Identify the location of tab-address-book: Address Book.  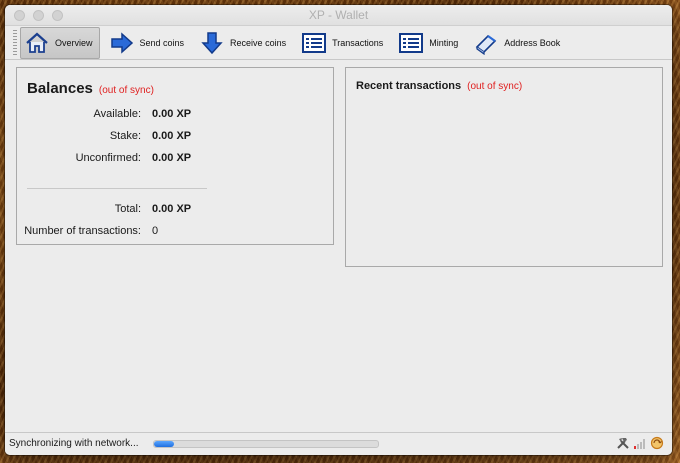
(518, 43).